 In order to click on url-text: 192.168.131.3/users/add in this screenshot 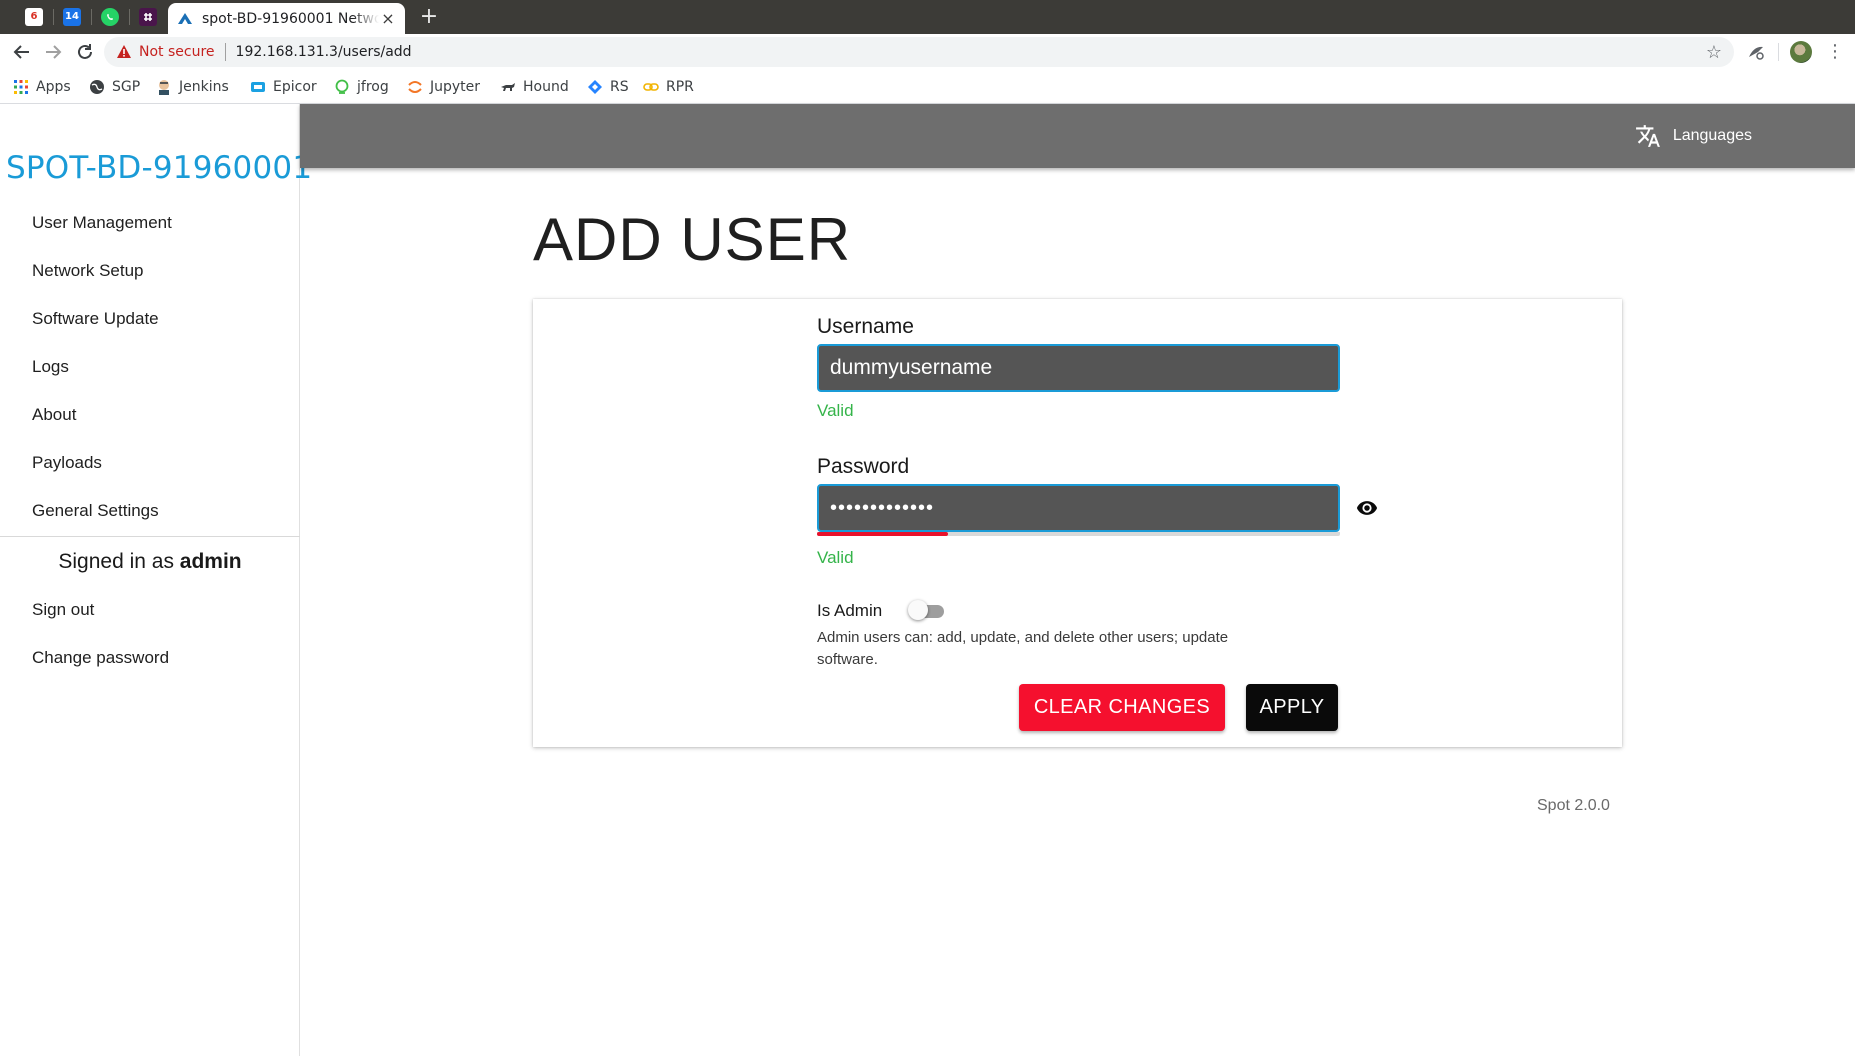, I will do `click(324, 52)`.